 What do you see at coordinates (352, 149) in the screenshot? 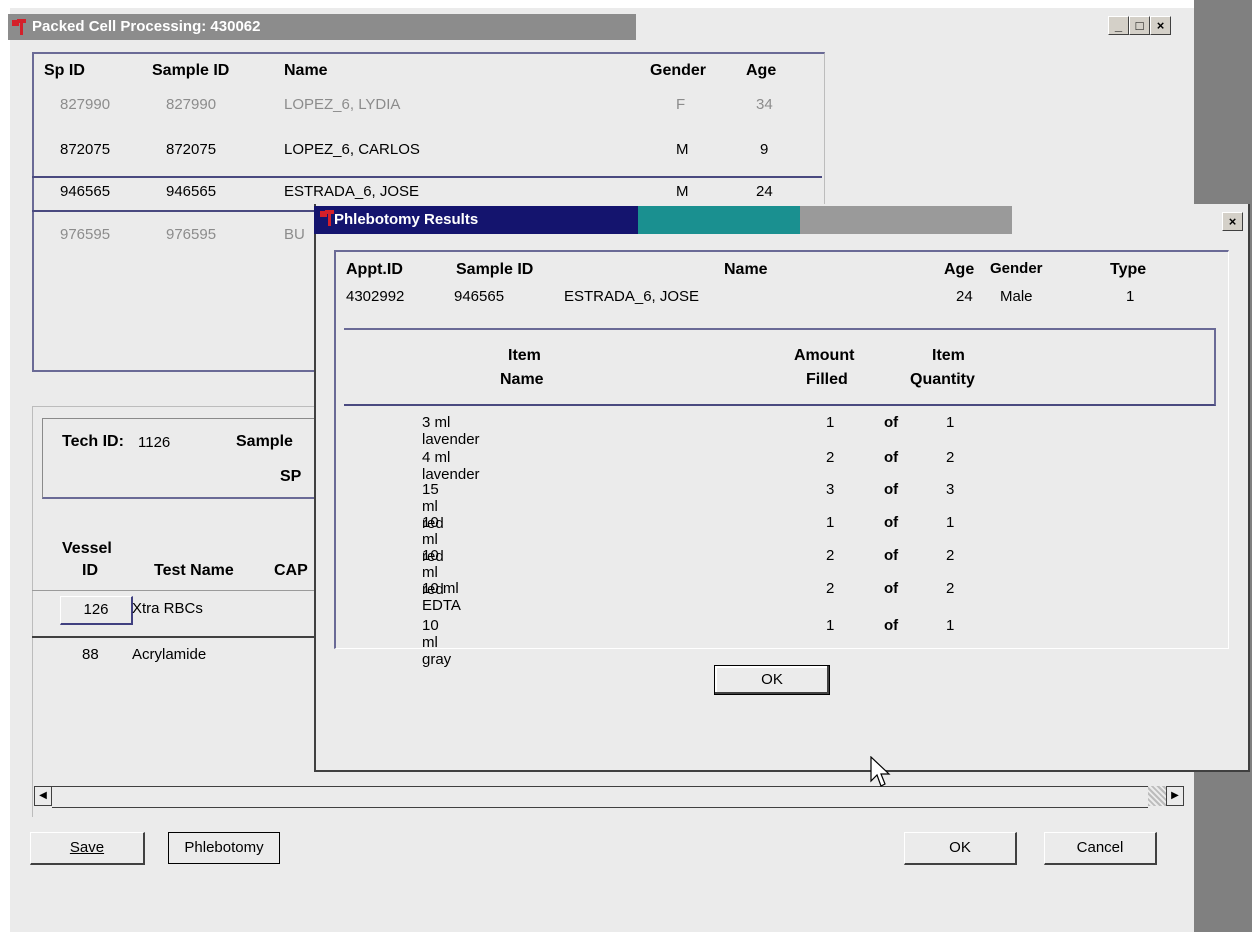
I see `row-name: LOPEZ_6, CARLOS` at bounding box center [352, 149].